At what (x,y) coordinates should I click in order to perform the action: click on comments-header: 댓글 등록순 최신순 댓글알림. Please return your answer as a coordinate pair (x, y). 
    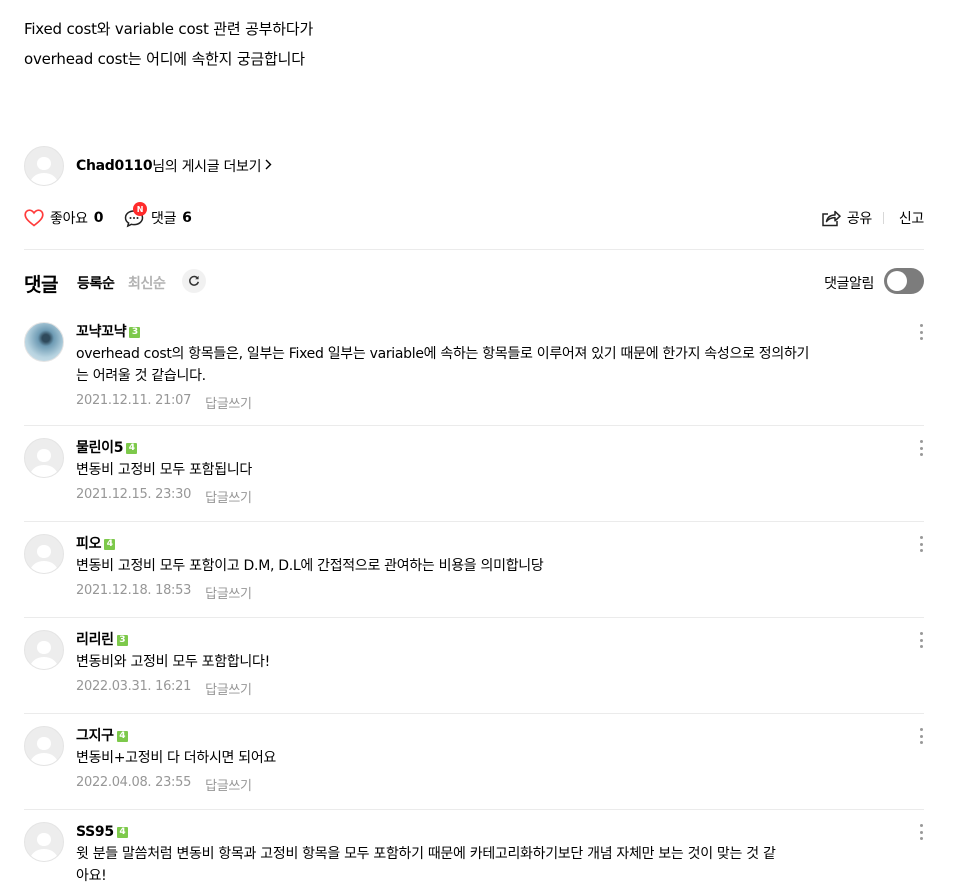
    Looking at the image, I should click on (474, 282).